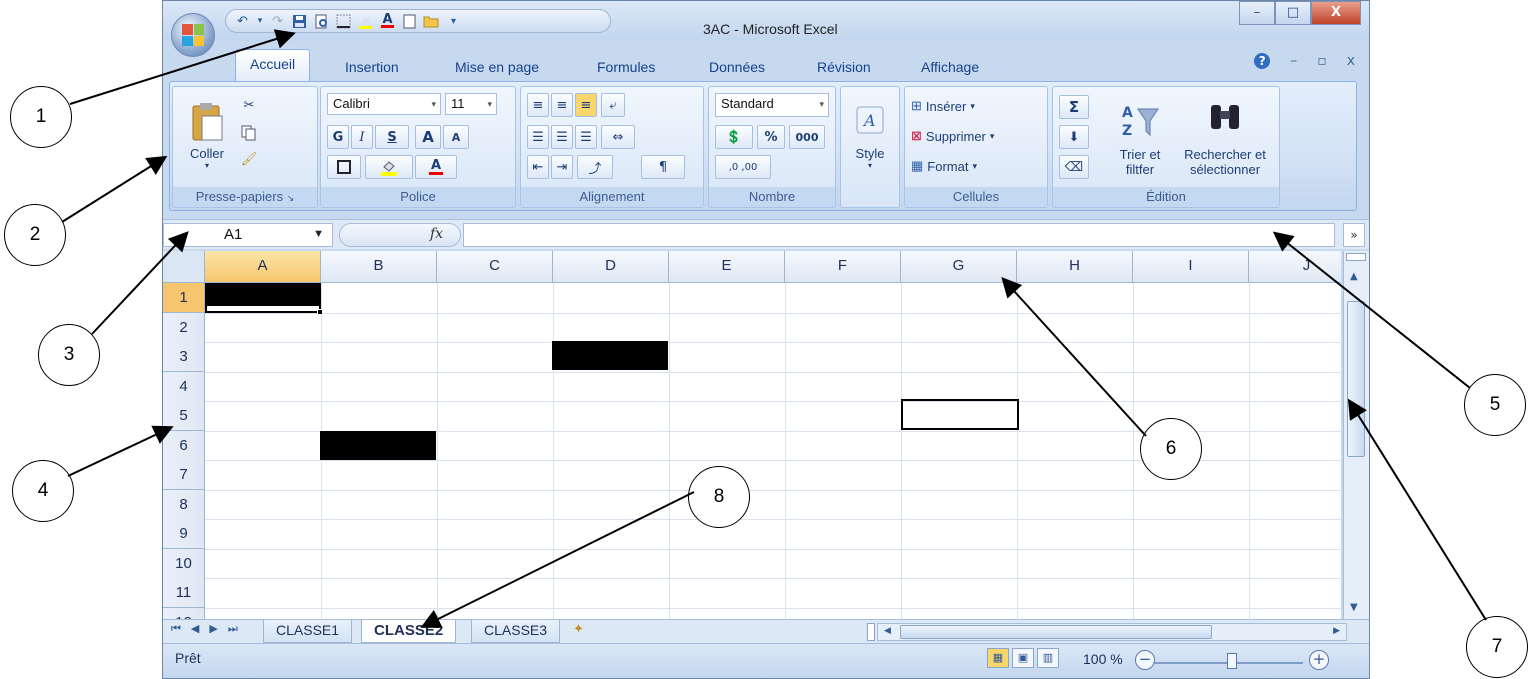  I want to click on find-select-button: Rechercher et sélectionner, so click(1225, 139).